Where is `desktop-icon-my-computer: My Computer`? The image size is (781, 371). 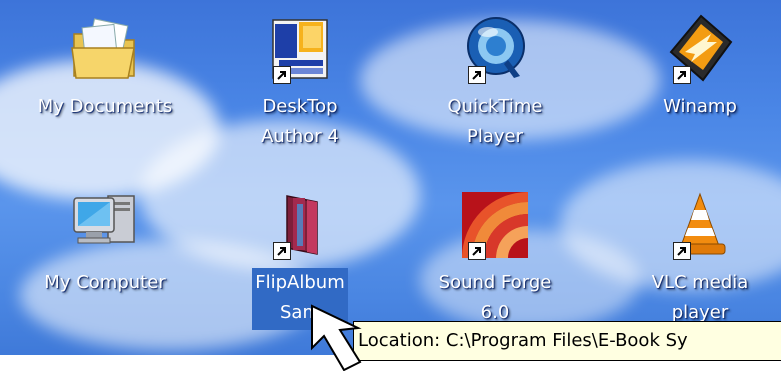
desktop-icon-my-computer: My Computer is located at coordinates (105, 243).